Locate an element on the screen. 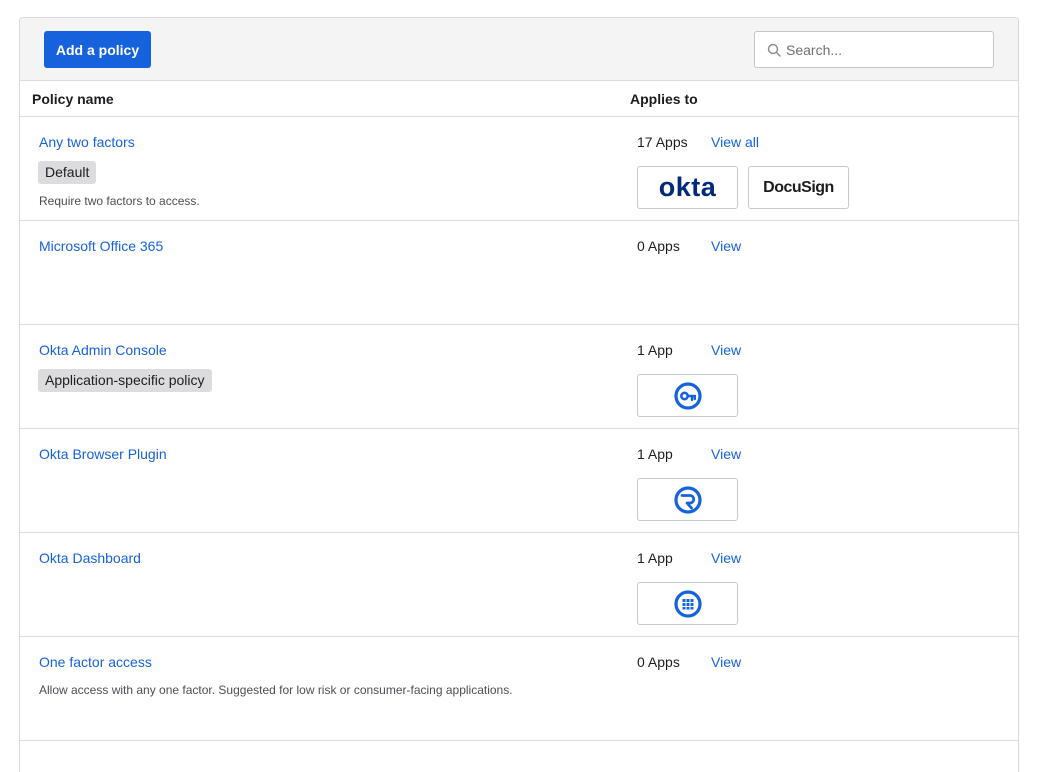 The width and height of the screenshot is (1040, 772). policy-description: Require two factors to access. is located at coordinates (119, 201).